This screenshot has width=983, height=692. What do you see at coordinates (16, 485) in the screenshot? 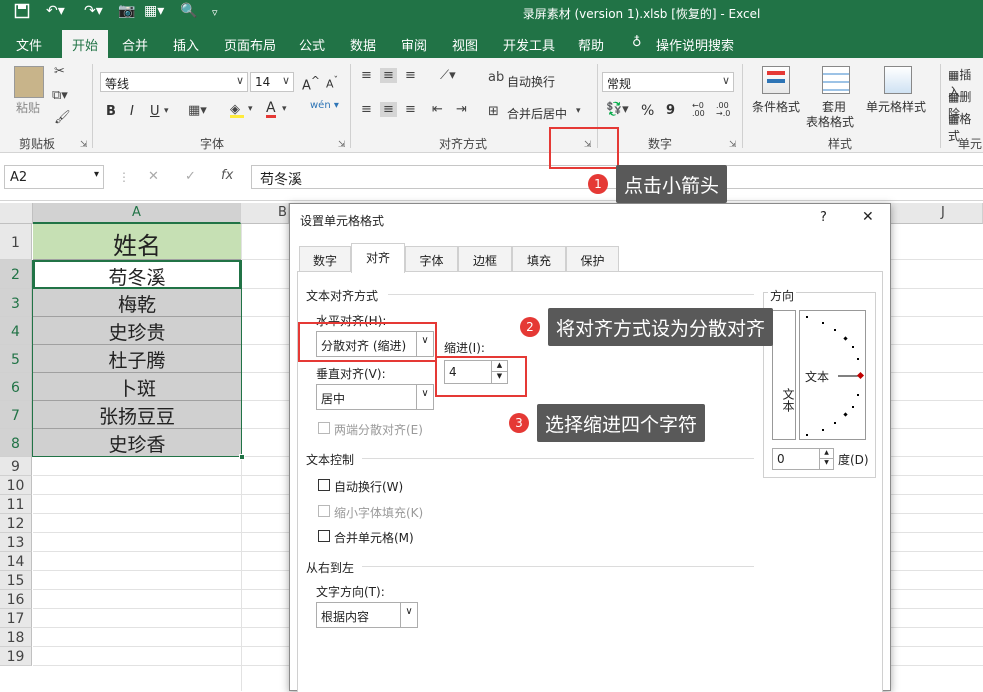
I see `row-header: 10` at bounding box center [16, 485].